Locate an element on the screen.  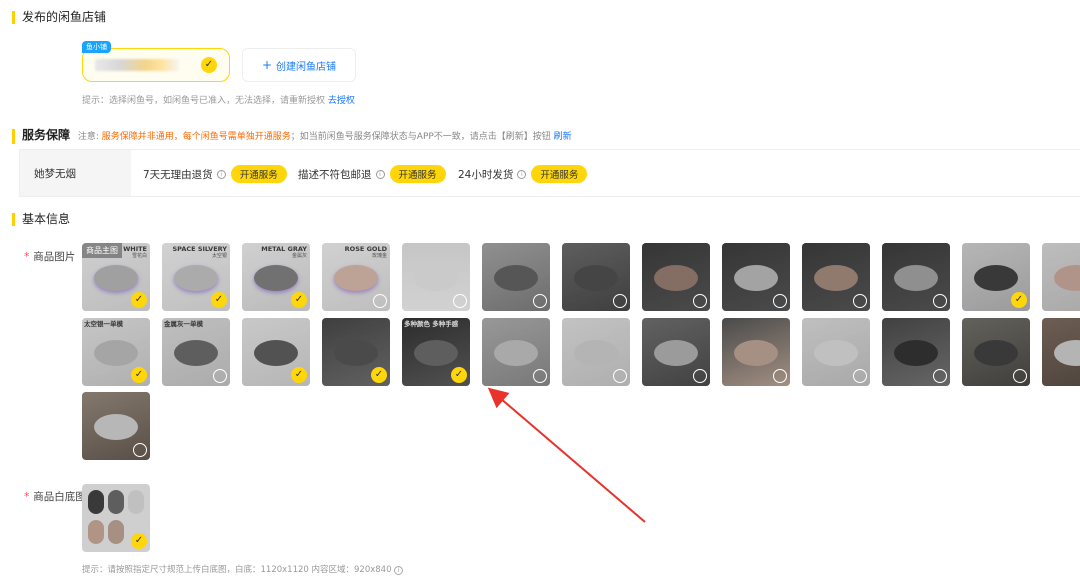
annotation-arrow is located at coordinates (566, 455).